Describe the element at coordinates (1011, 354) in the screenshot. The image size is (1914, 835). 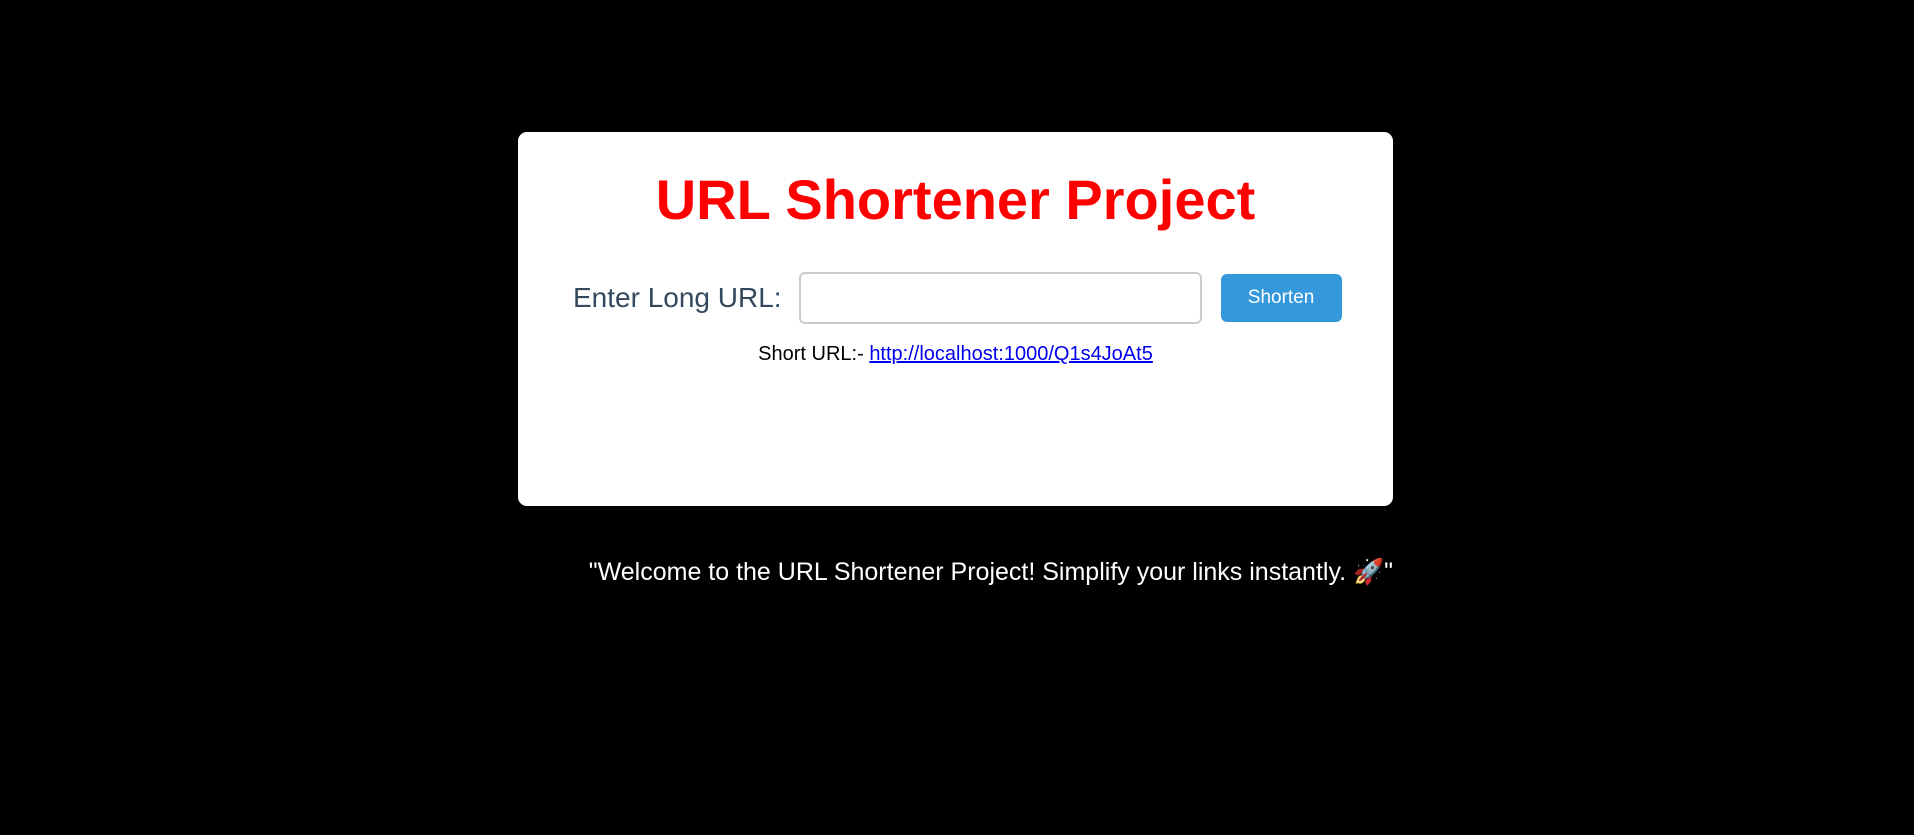
I see `short-url-link: http://localhost:1000/Q1s4JoAt5` at that location.